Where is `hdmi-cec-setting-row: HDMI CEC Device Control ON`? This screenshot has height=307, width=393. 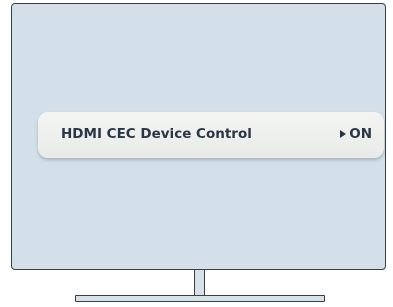
hdmi-cec-setting-row: HDMI CEC Device Control ON is located at coordinates (211, 135).